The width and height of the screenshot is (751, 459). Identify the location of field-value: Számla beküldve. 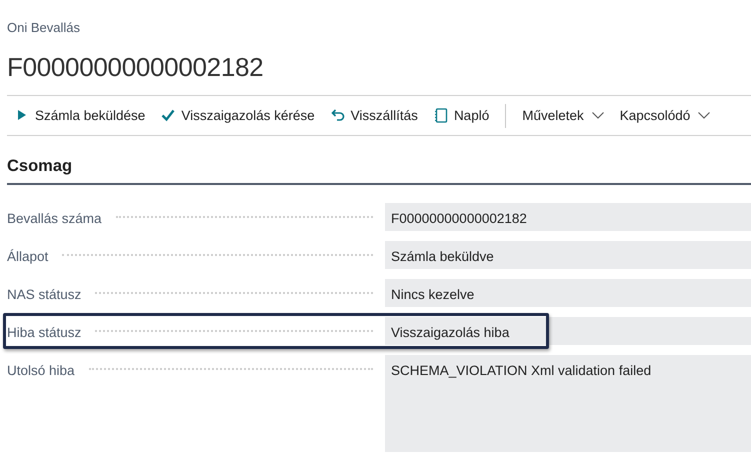
(568, 255).